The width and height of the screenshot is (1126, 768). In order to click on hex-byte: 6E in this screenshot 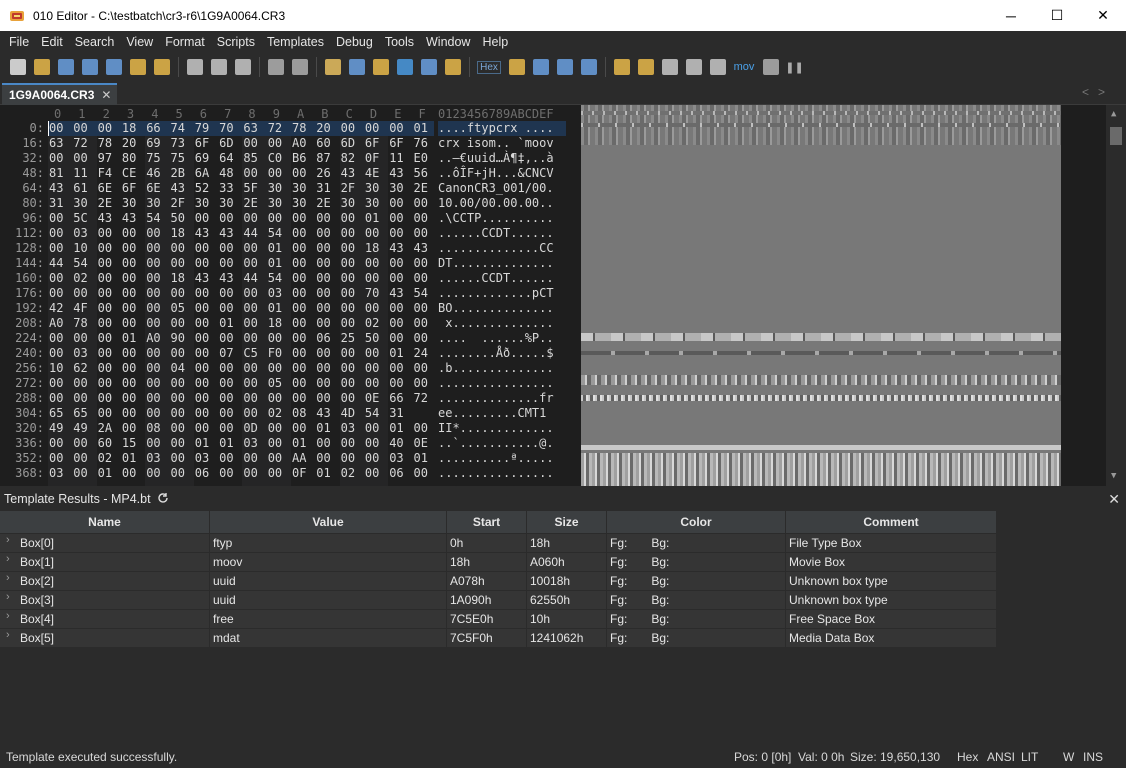, I will do `click(153, 188)`.